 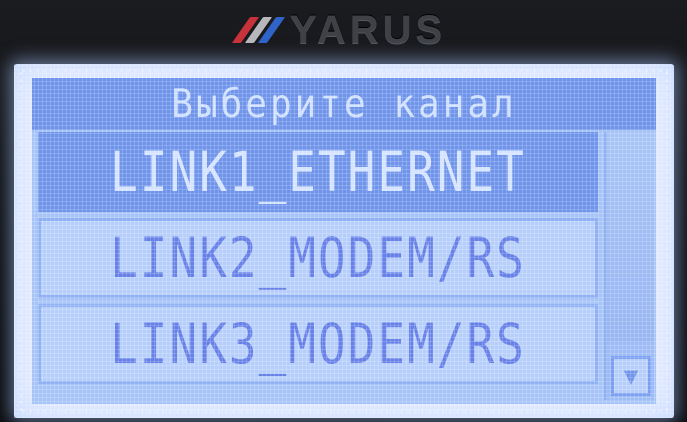 What do you see at coordinates (368, 29) in the screenshot?
I see `brand-name: YARUS` at bounding box center [368, 29].